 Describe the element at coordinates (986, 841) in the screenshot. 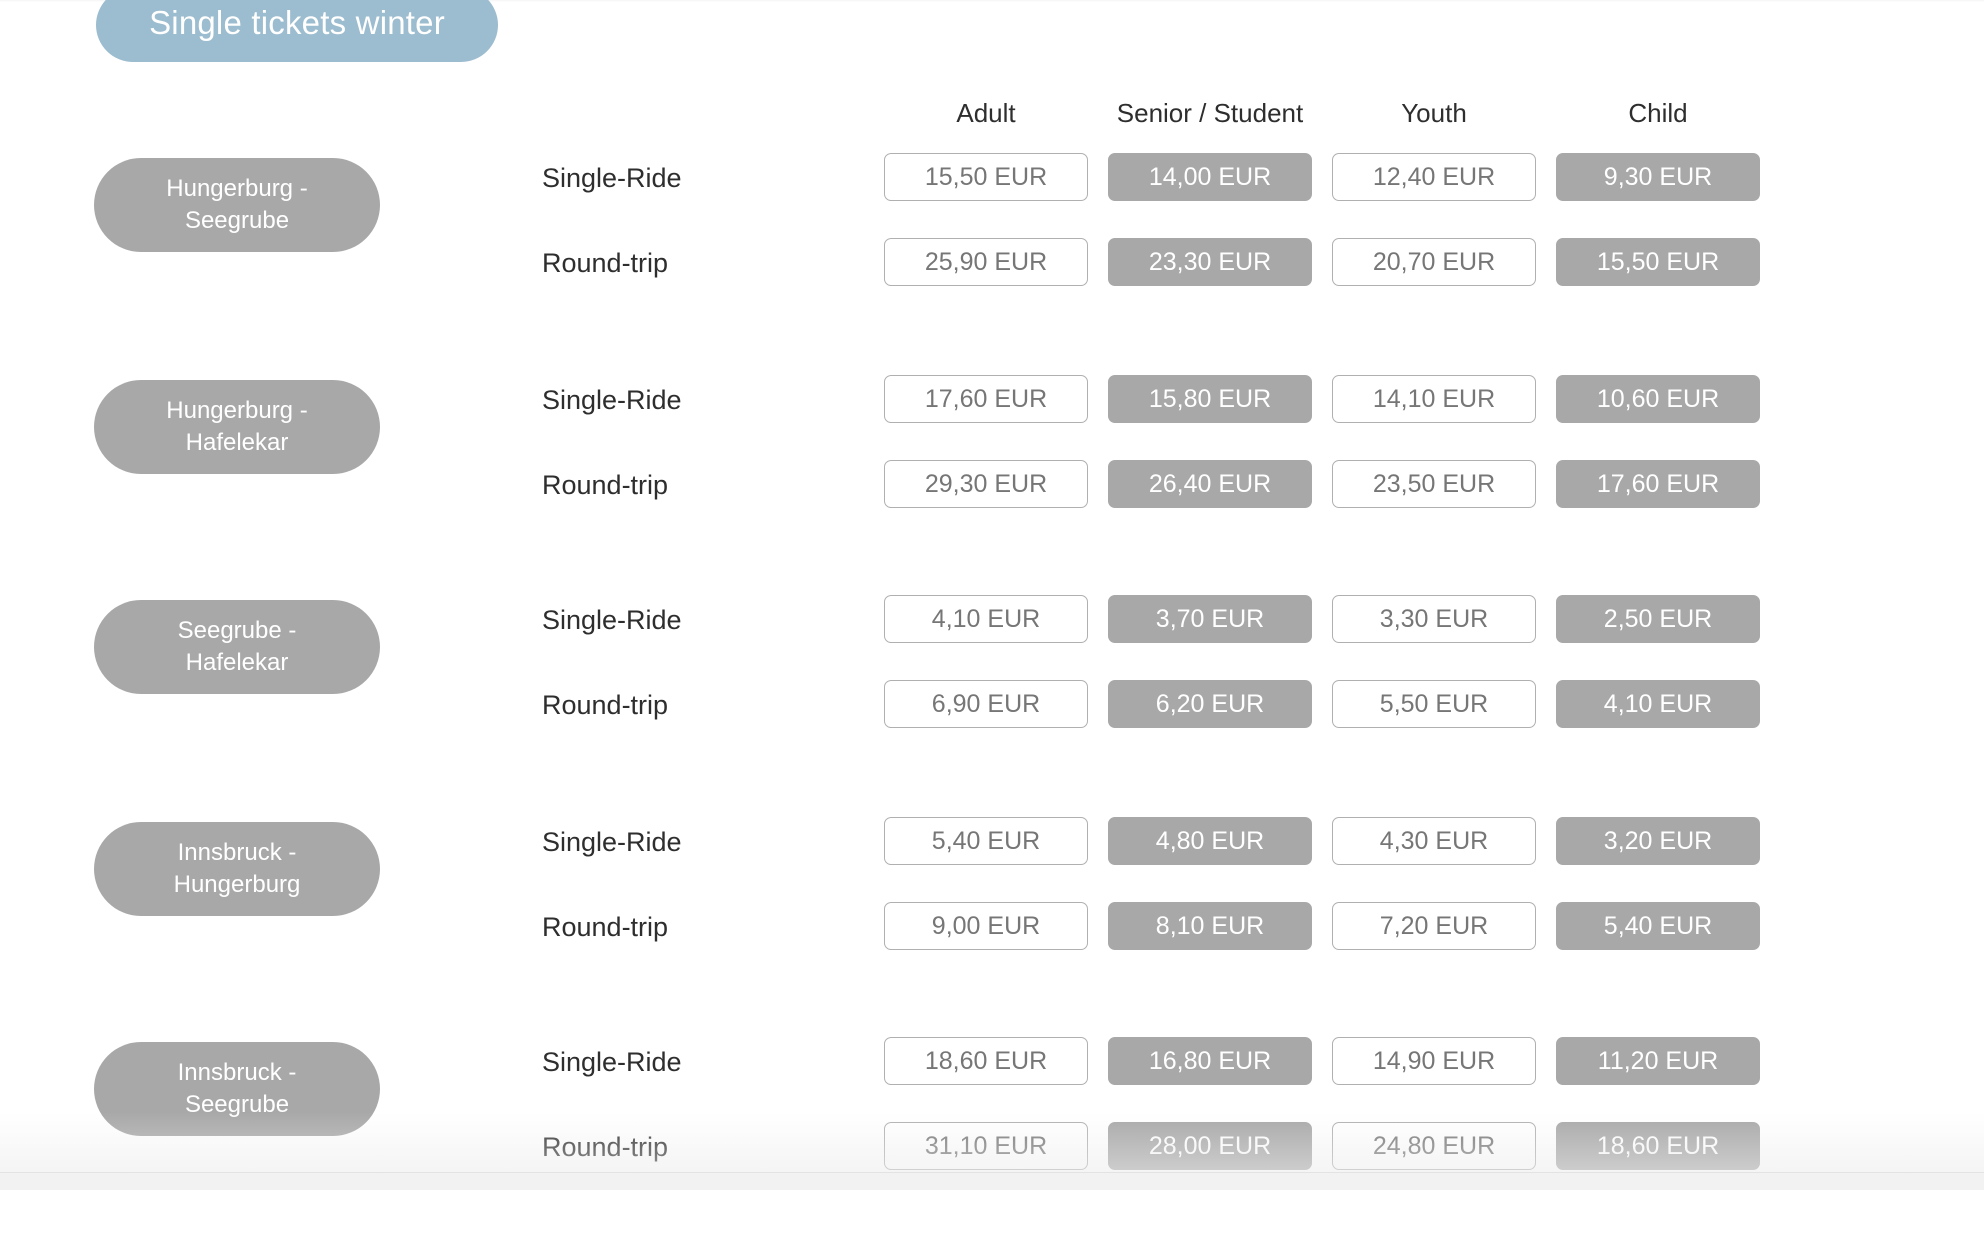

I see `price-cell-adult: 5,40 EUR` at that location.